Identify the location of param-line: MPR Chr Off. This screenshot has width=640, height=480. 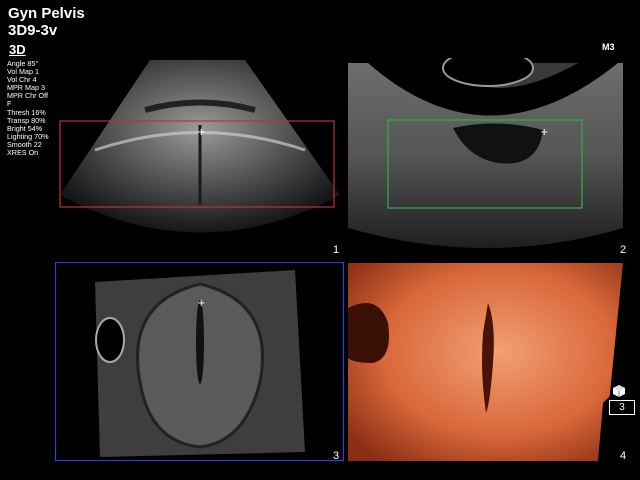
(28, 96).